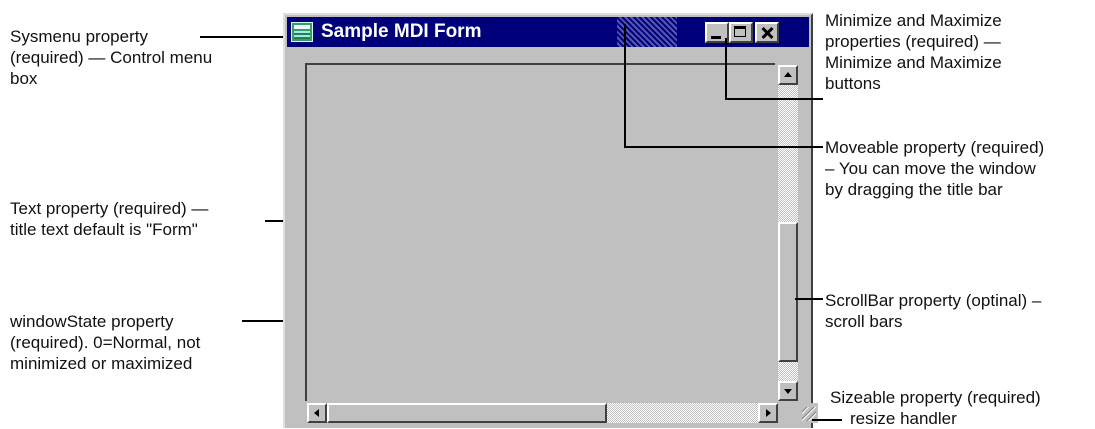 Image resolution: width=1095 pixels, height=429 pixels. What do you see at coordinates (625, 86) in the screenshot?
I see `leader-line-moveable-vertical` at bounding box center [625, 86].